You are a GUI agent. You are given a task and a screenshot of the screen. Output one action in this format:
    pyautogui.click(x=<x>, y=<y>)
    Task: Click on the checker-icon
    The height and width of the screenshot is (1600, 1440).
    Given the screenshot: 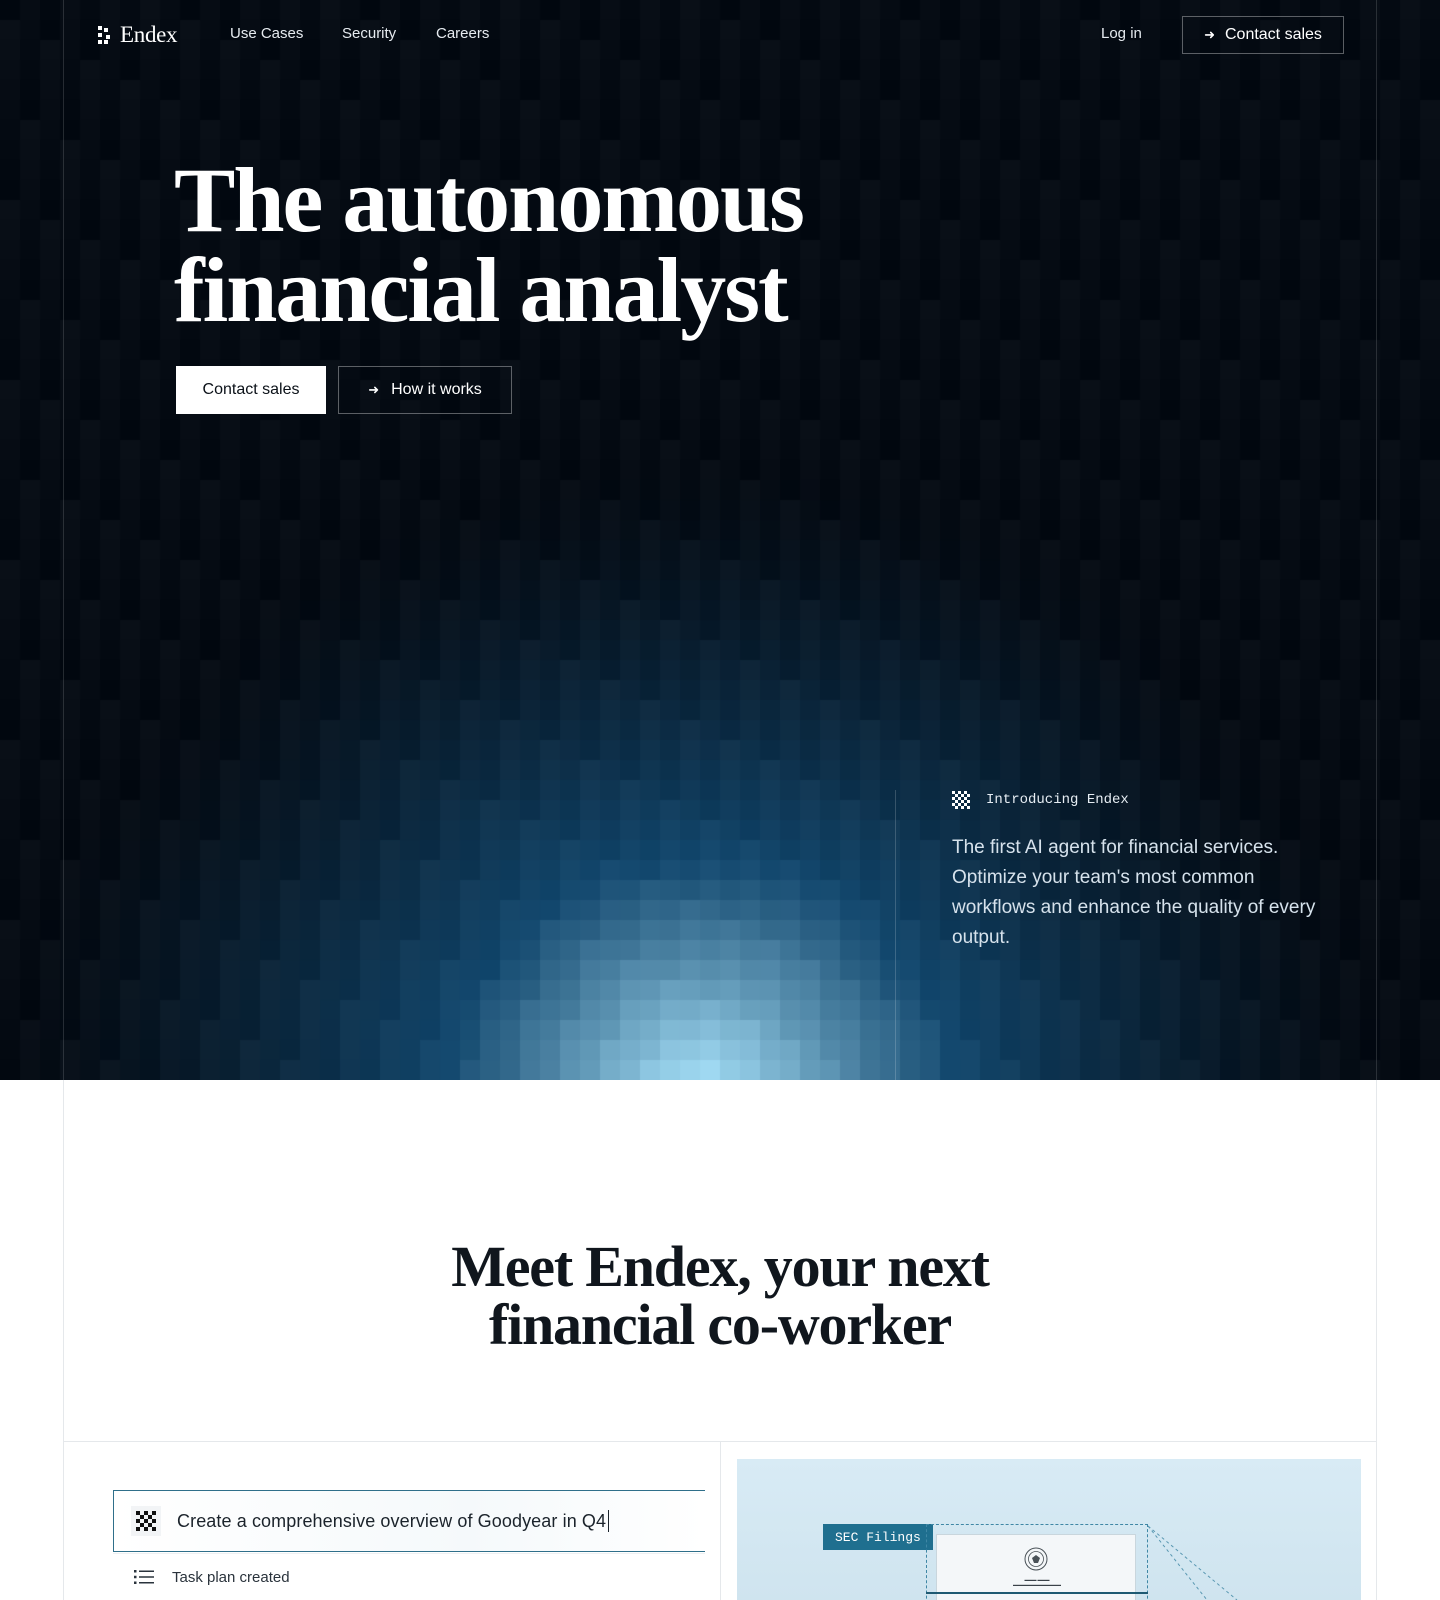 What is the action you would take?
    pyautogui.click(x=961, y=800)
    